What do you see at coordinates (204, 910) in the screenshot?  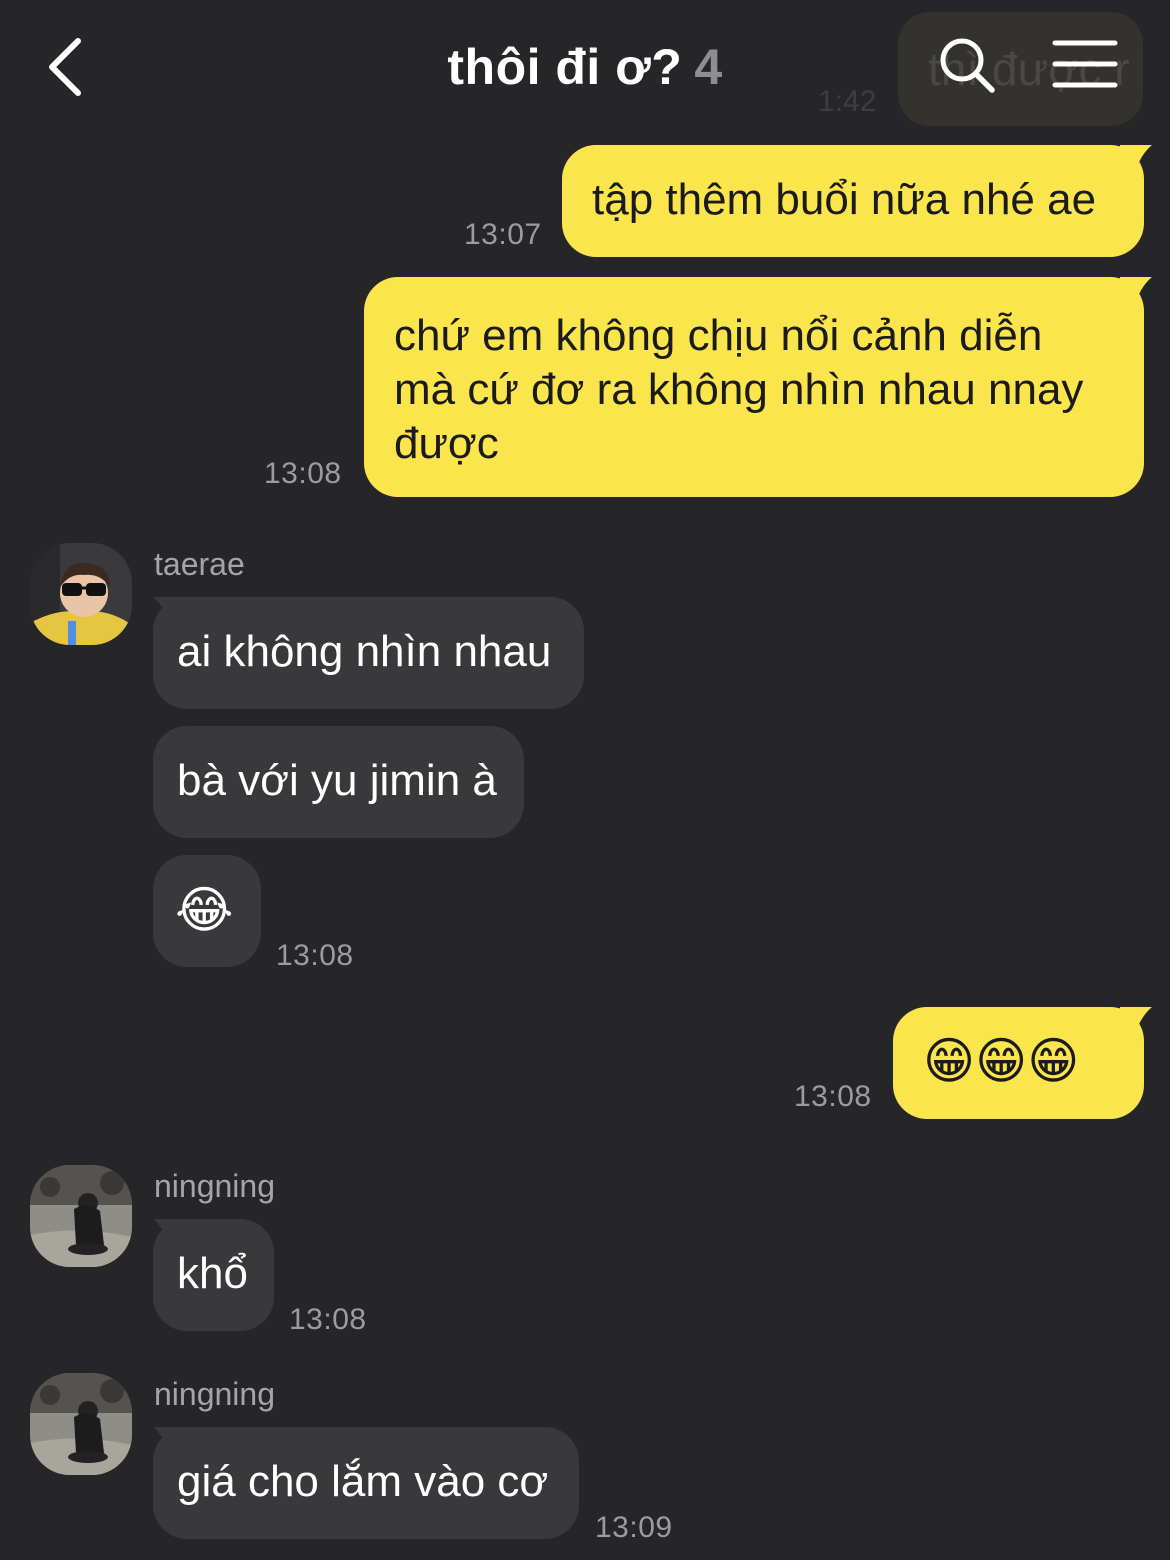 I see `laughing-tears-emoji: 😂` at bounding box center [204, 910].